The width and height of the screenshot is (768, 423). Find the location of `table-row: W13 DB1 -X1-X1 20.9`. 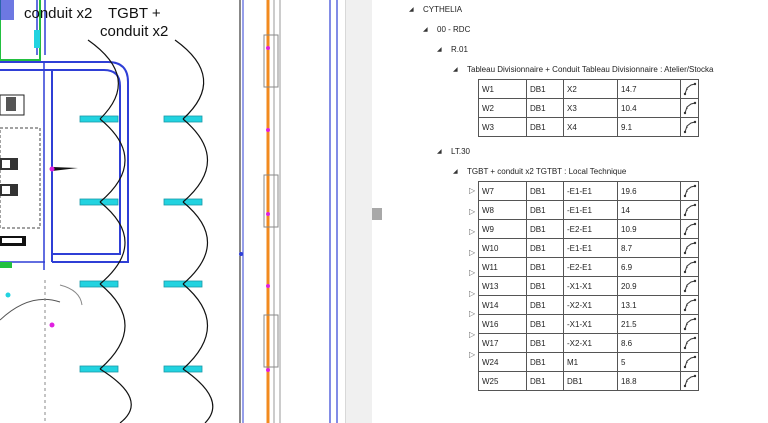

table-row: W13 DB1 -X1-X1 20.9 is located at coordinates (588, 286).